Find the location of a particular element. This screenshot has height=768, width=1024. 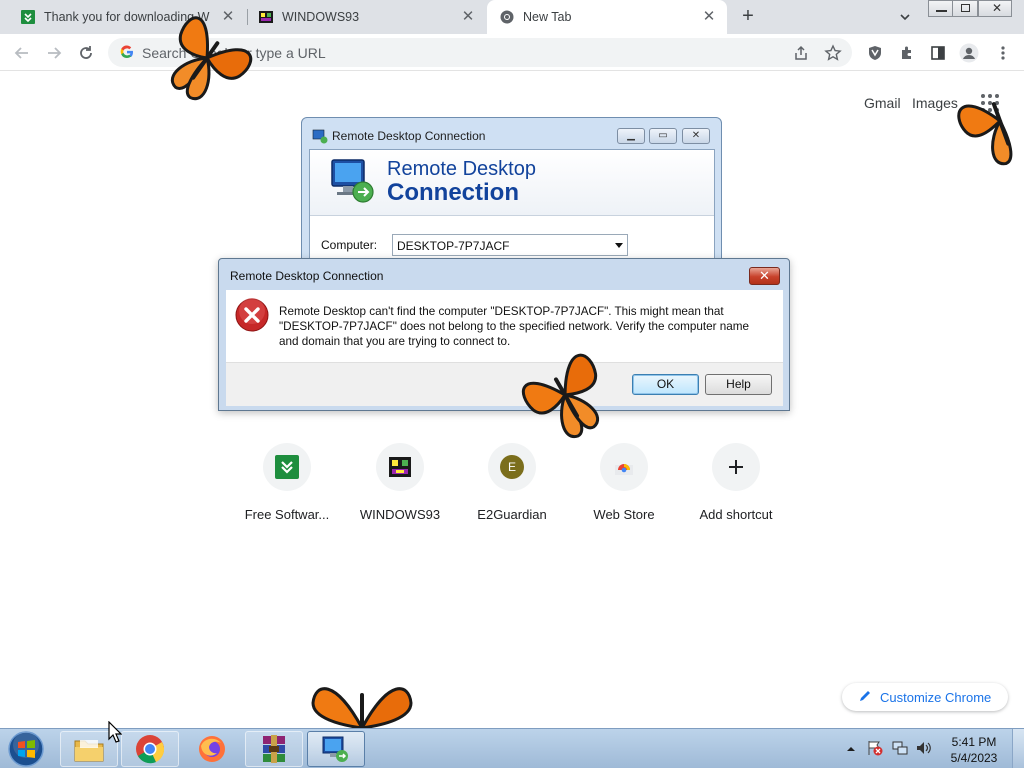

rdp-close-button: ✕ is located at coordinates (696, 136).